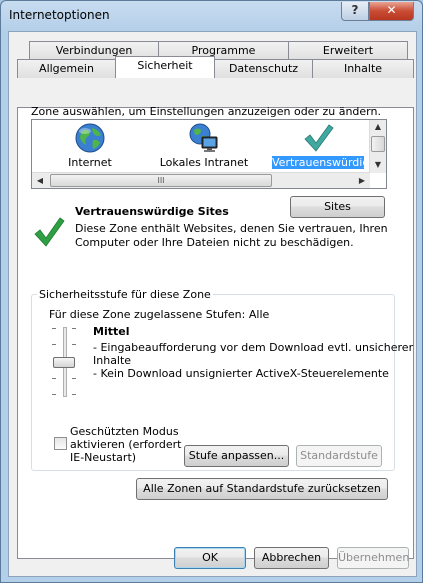 This screenshot has width=423, height=583. What do you see at coordinates (337, 207) in the screenshot?
I see `sites-button: Sites` at bounding box center [337, 207].